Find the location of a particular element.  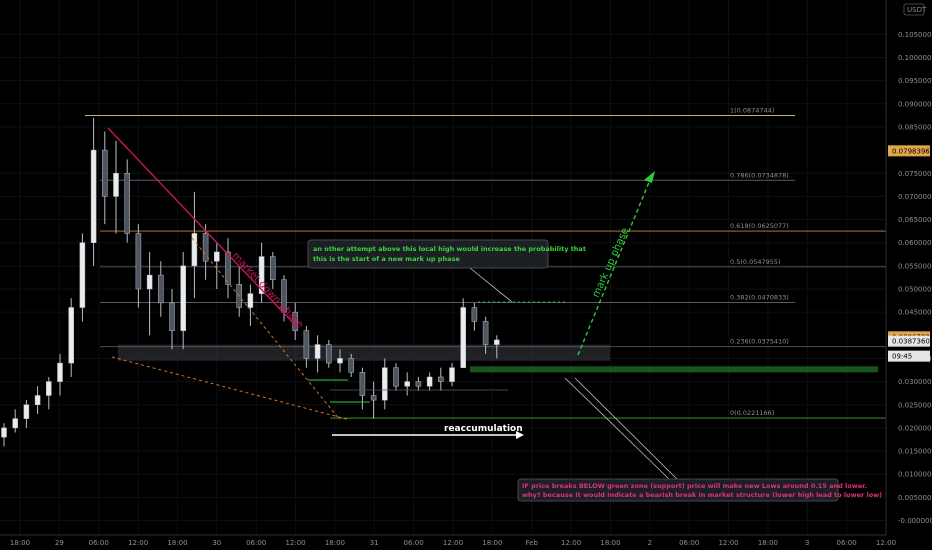

x-tick-label: Feb is located at coordinates (532, 543).